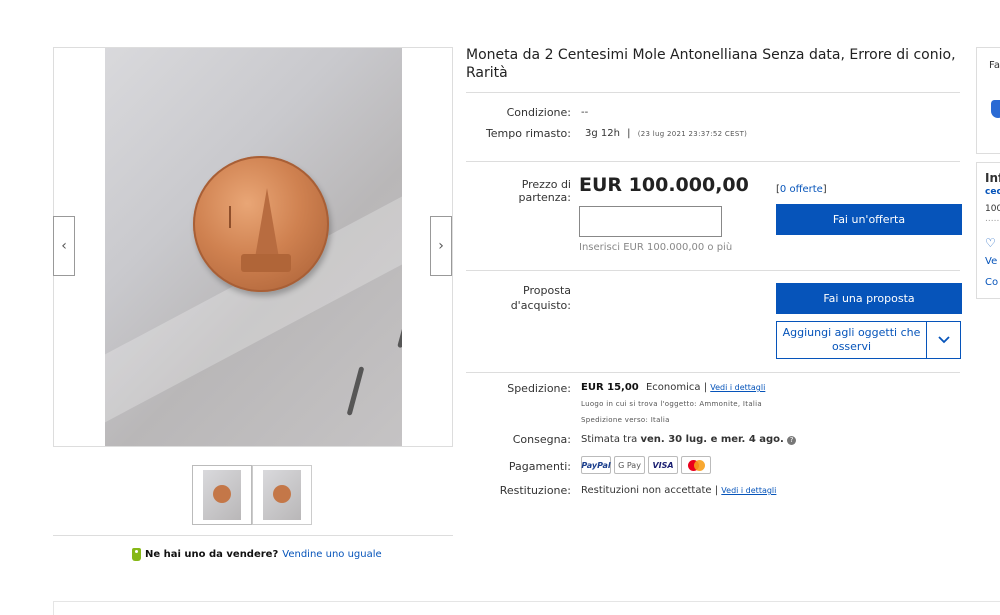 The width and height of the screenshot is (1000, 615). I want to click on watchlist-button-group: Aggiungi agli oggetti che osservi, so click(868, 340).